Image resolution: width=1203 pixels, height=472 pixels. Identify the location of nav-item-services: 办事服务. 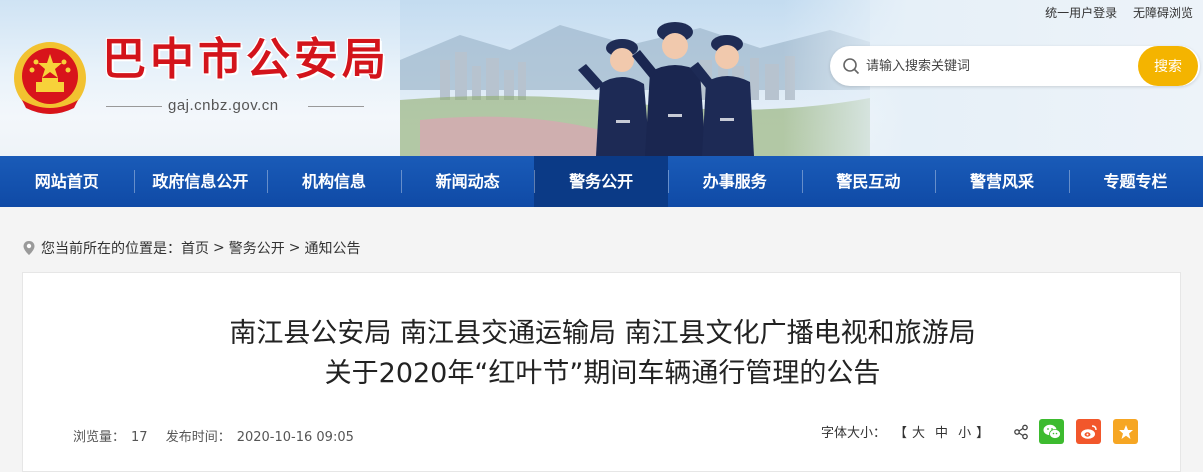
(734, 181).